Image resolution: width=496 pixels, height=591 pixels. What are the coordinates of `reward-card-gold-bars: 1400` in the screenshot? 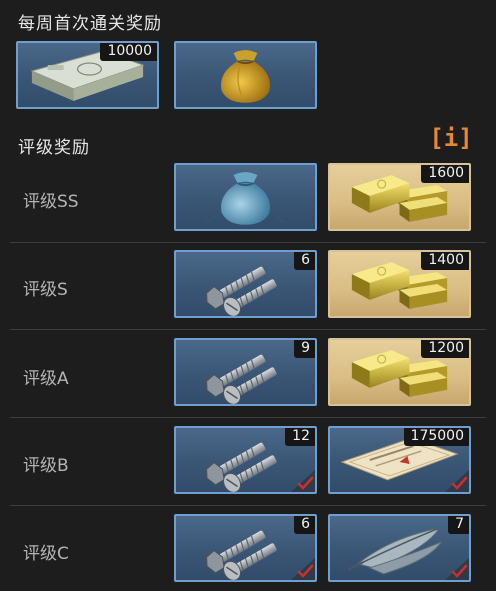 It's located at (399, 284).